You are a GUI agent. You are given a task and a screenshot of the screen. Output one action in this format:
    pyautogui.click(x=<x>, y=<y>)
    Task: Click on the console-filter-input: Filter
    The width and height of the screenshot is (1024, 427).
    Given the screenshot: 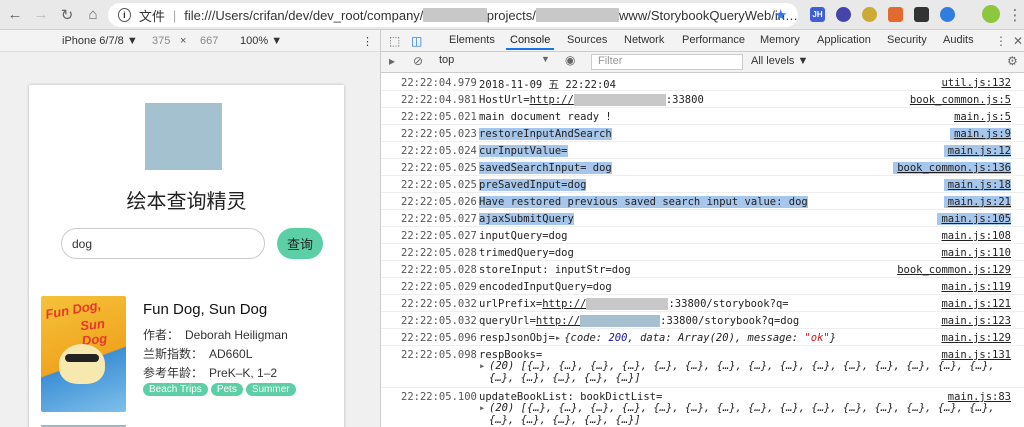 What is the action you would take?
    pyautogui.click(x=667, y=62)
    